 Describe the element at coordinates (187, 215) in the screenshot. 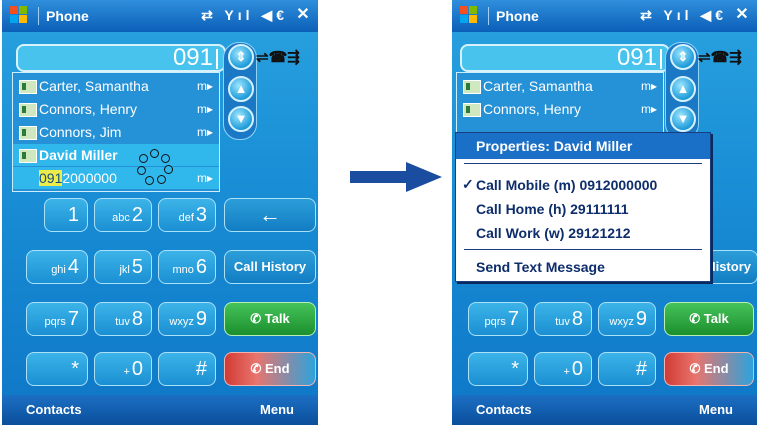

I see `key-3: def 3` at that location.